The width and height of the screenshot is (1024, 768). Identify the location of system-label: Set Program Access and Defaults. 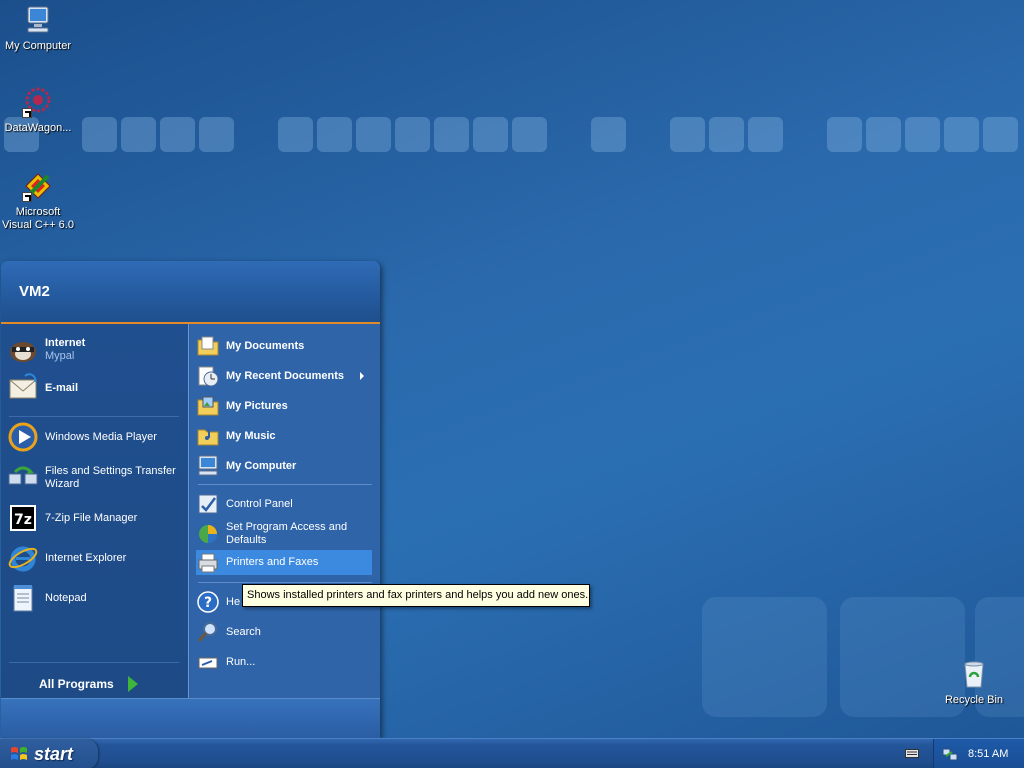
(287, 533).